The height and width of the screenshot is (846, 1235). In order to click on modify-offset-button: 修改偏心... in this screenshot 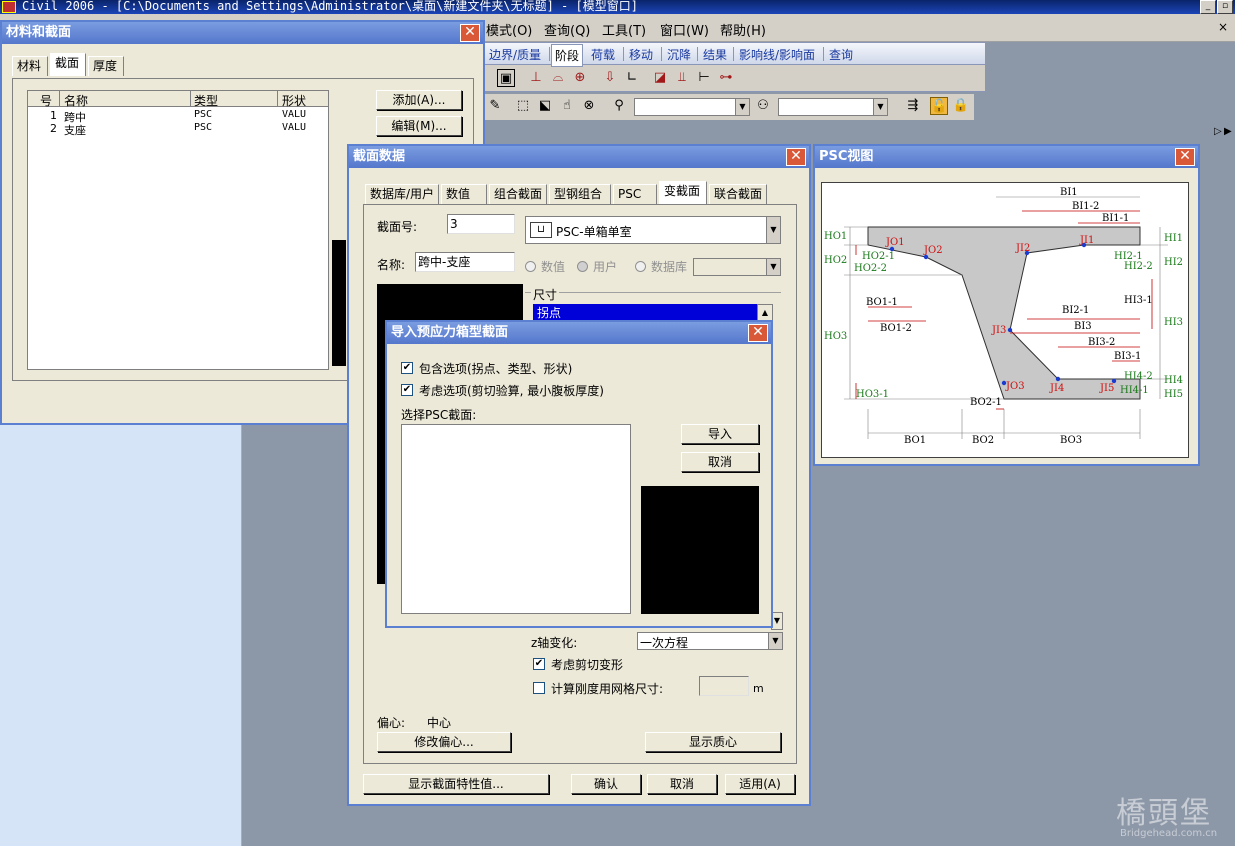, I will do `click(444, 742)`.